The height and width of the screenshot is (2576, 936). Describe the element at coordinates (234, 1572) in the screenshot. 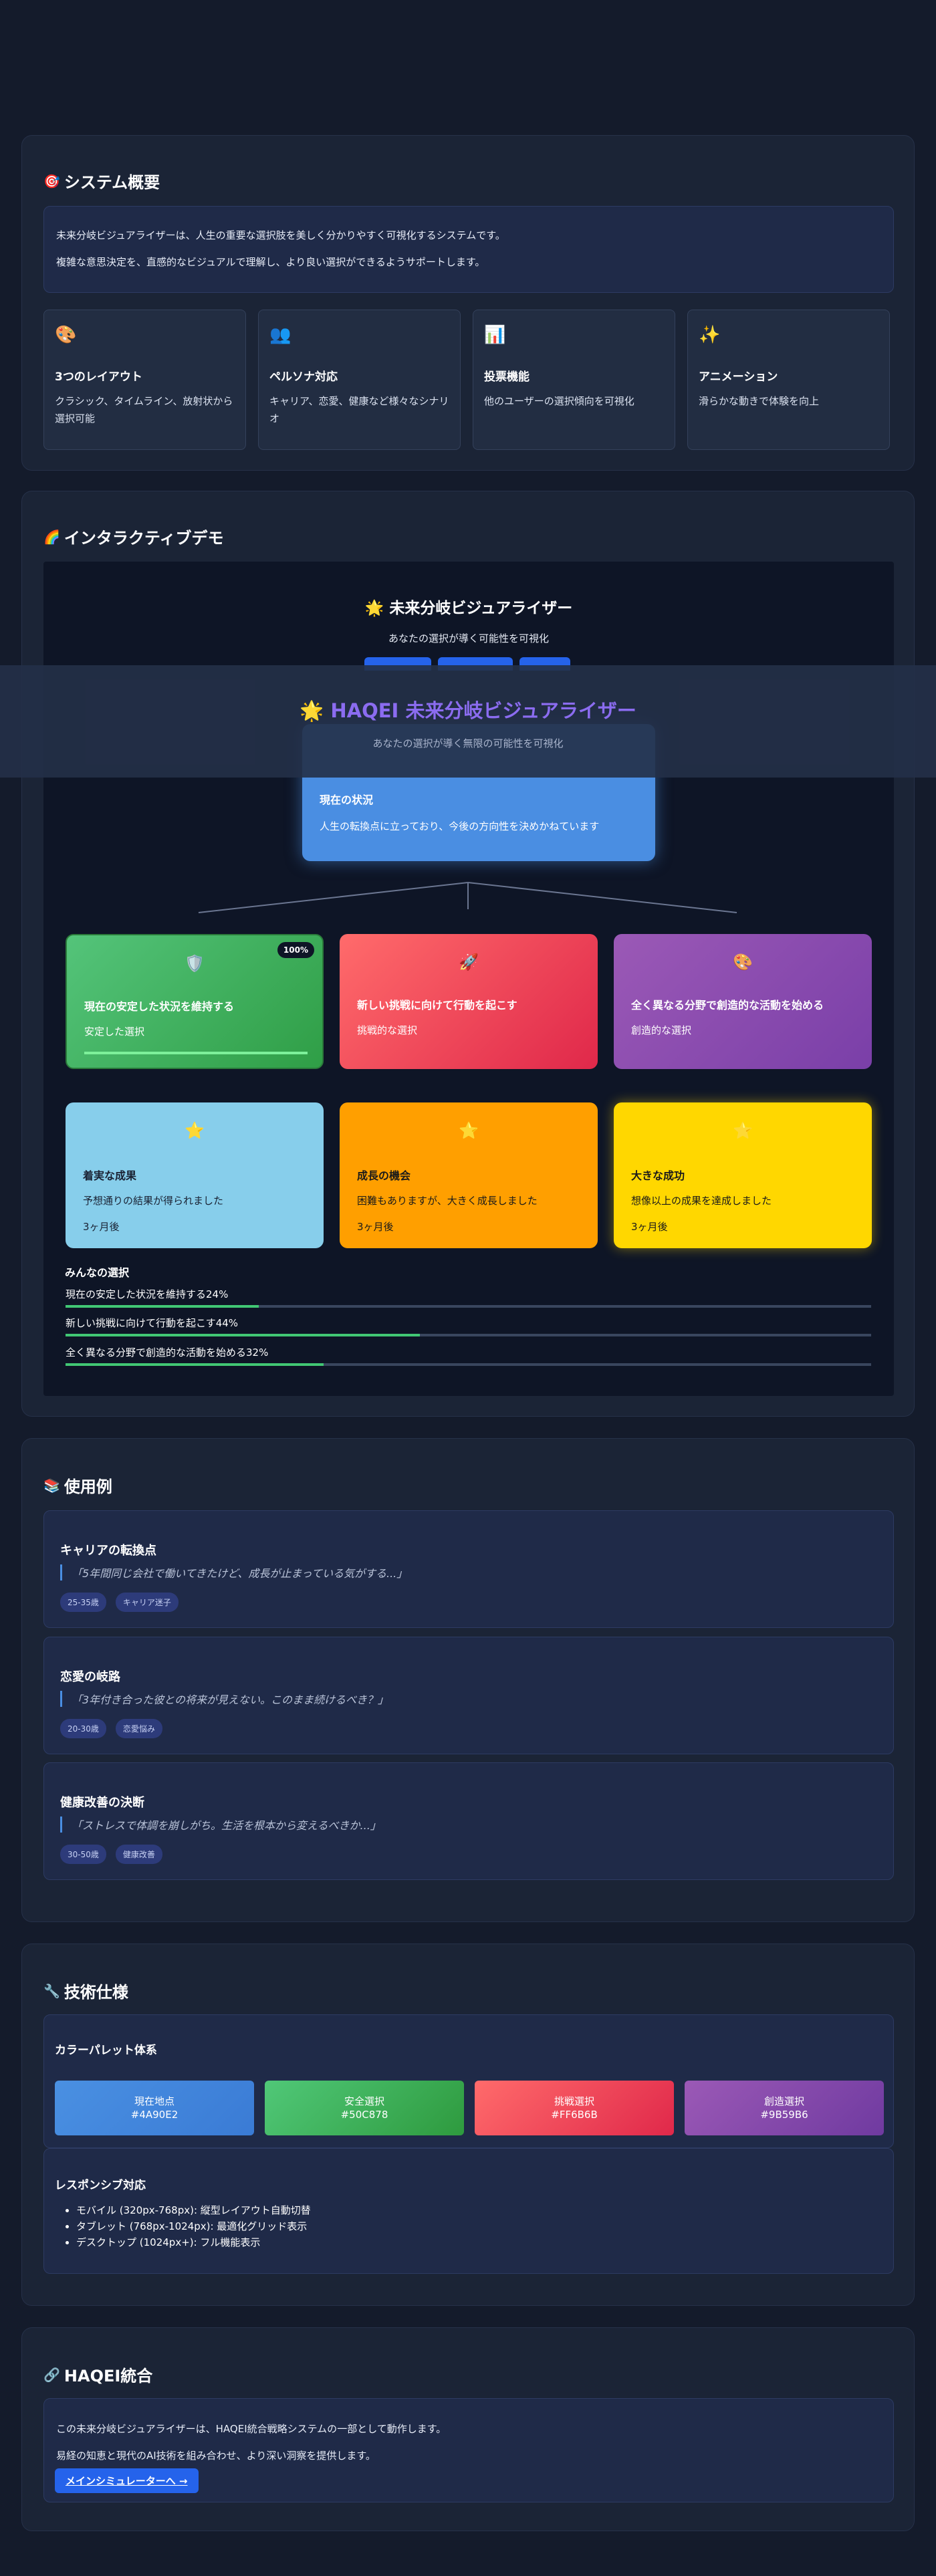

I see `usecase-quote: 「5年間同じ会社で働いてきたけど、成長が止まっている気がする...」` at that location.